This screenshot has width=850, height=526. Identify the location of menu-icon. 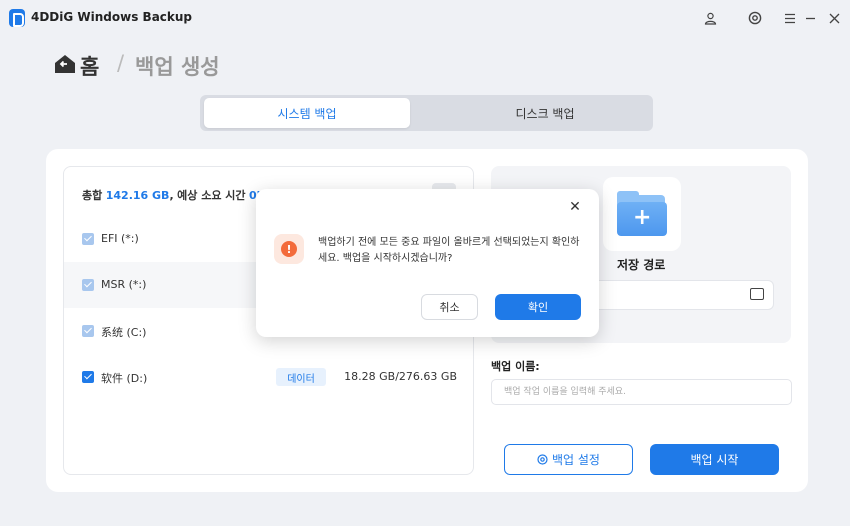
(790, 18).